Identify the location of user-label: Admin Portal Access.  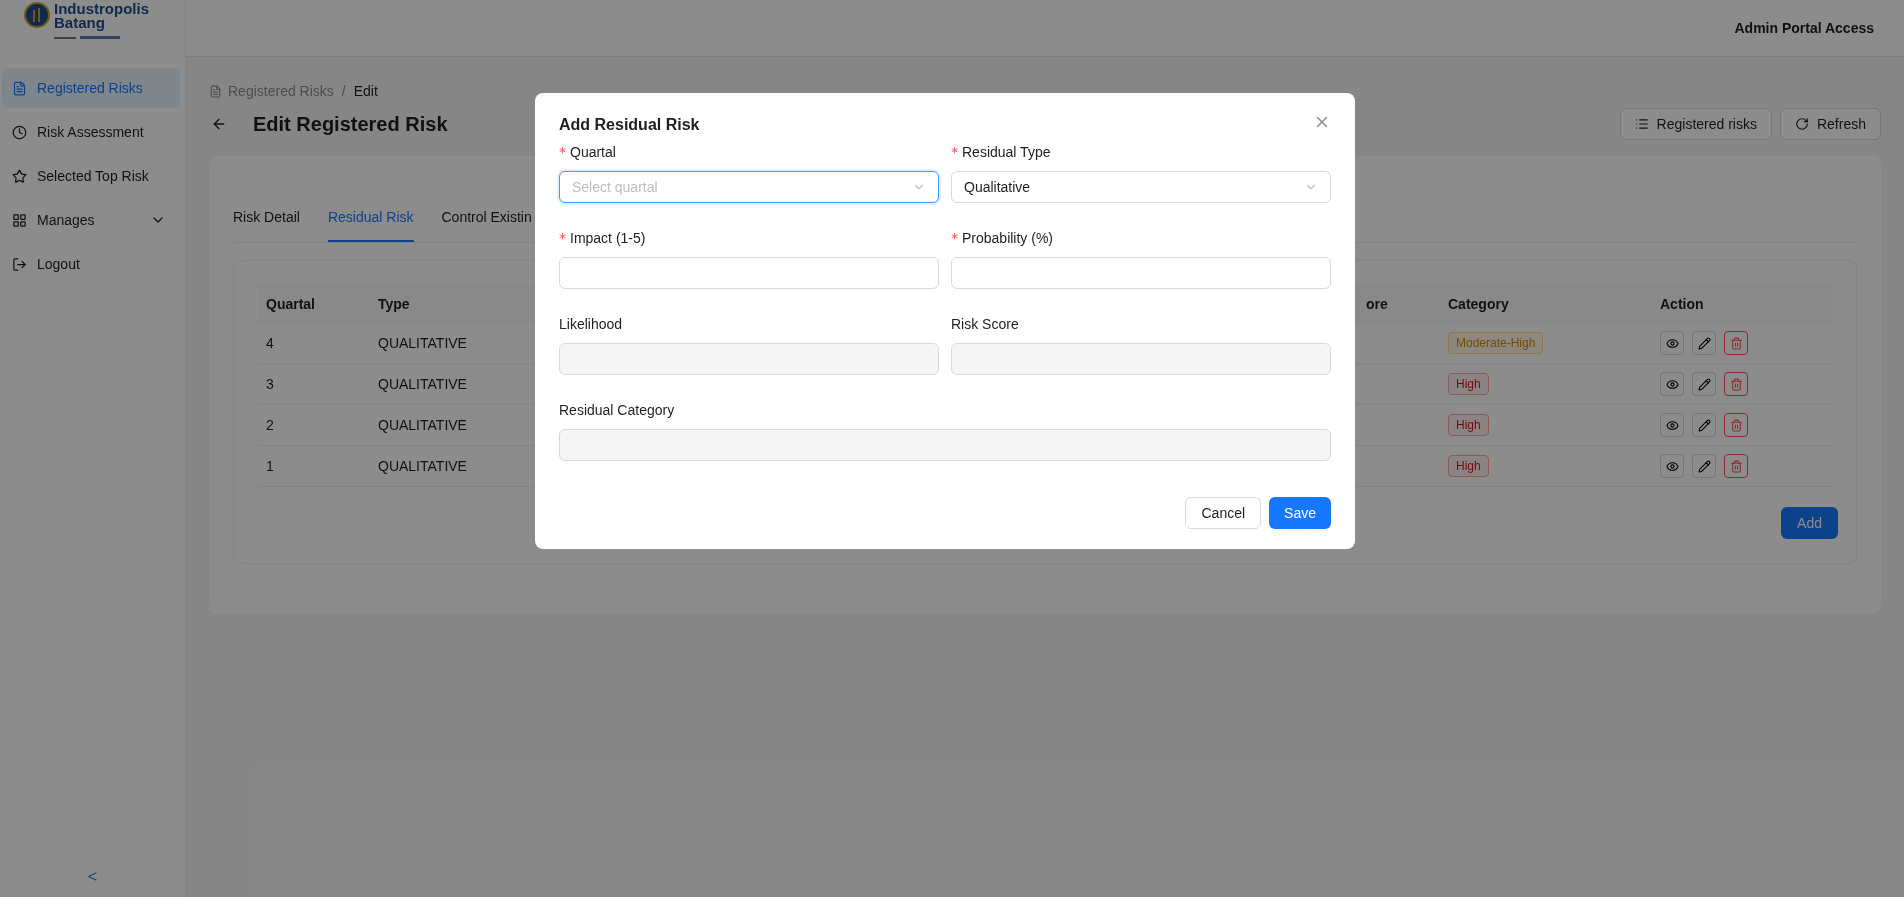
(1804, 28).